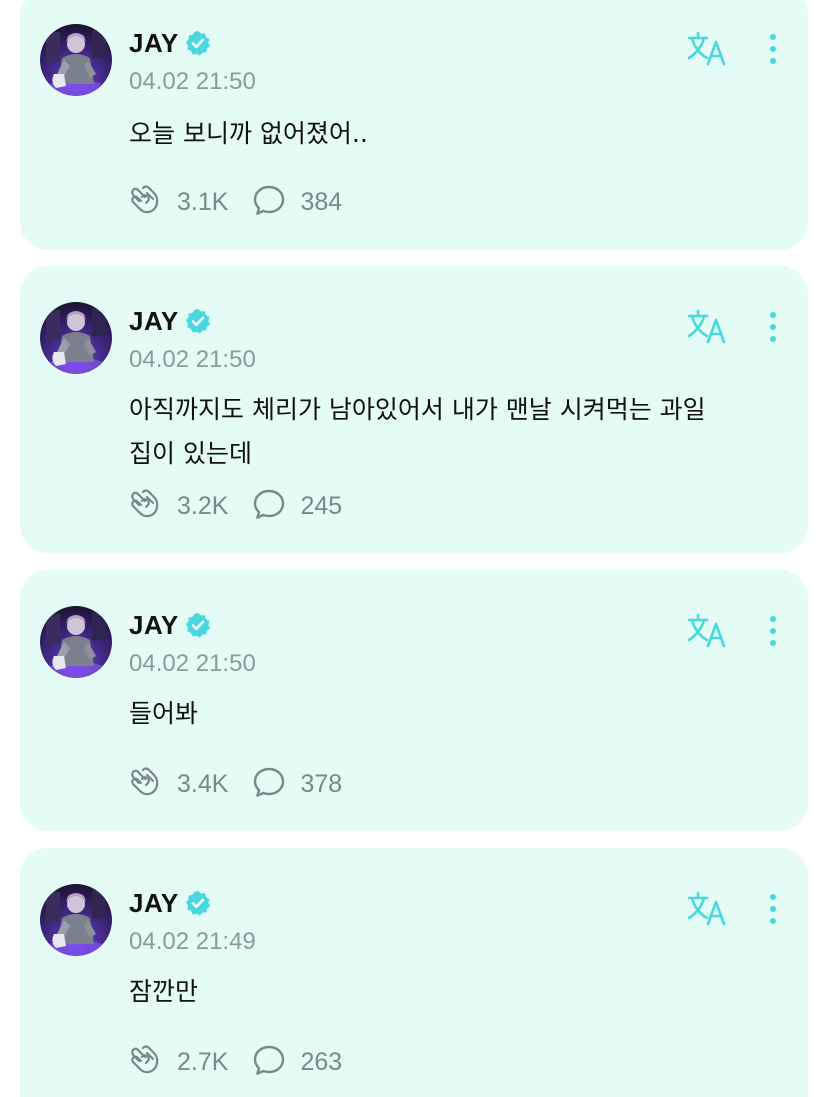 The width and height of the screenshot is (828, 1097). Describe the element at coordinates (297, 784) in the screenshot. I see `comment-button: 378` at that location.